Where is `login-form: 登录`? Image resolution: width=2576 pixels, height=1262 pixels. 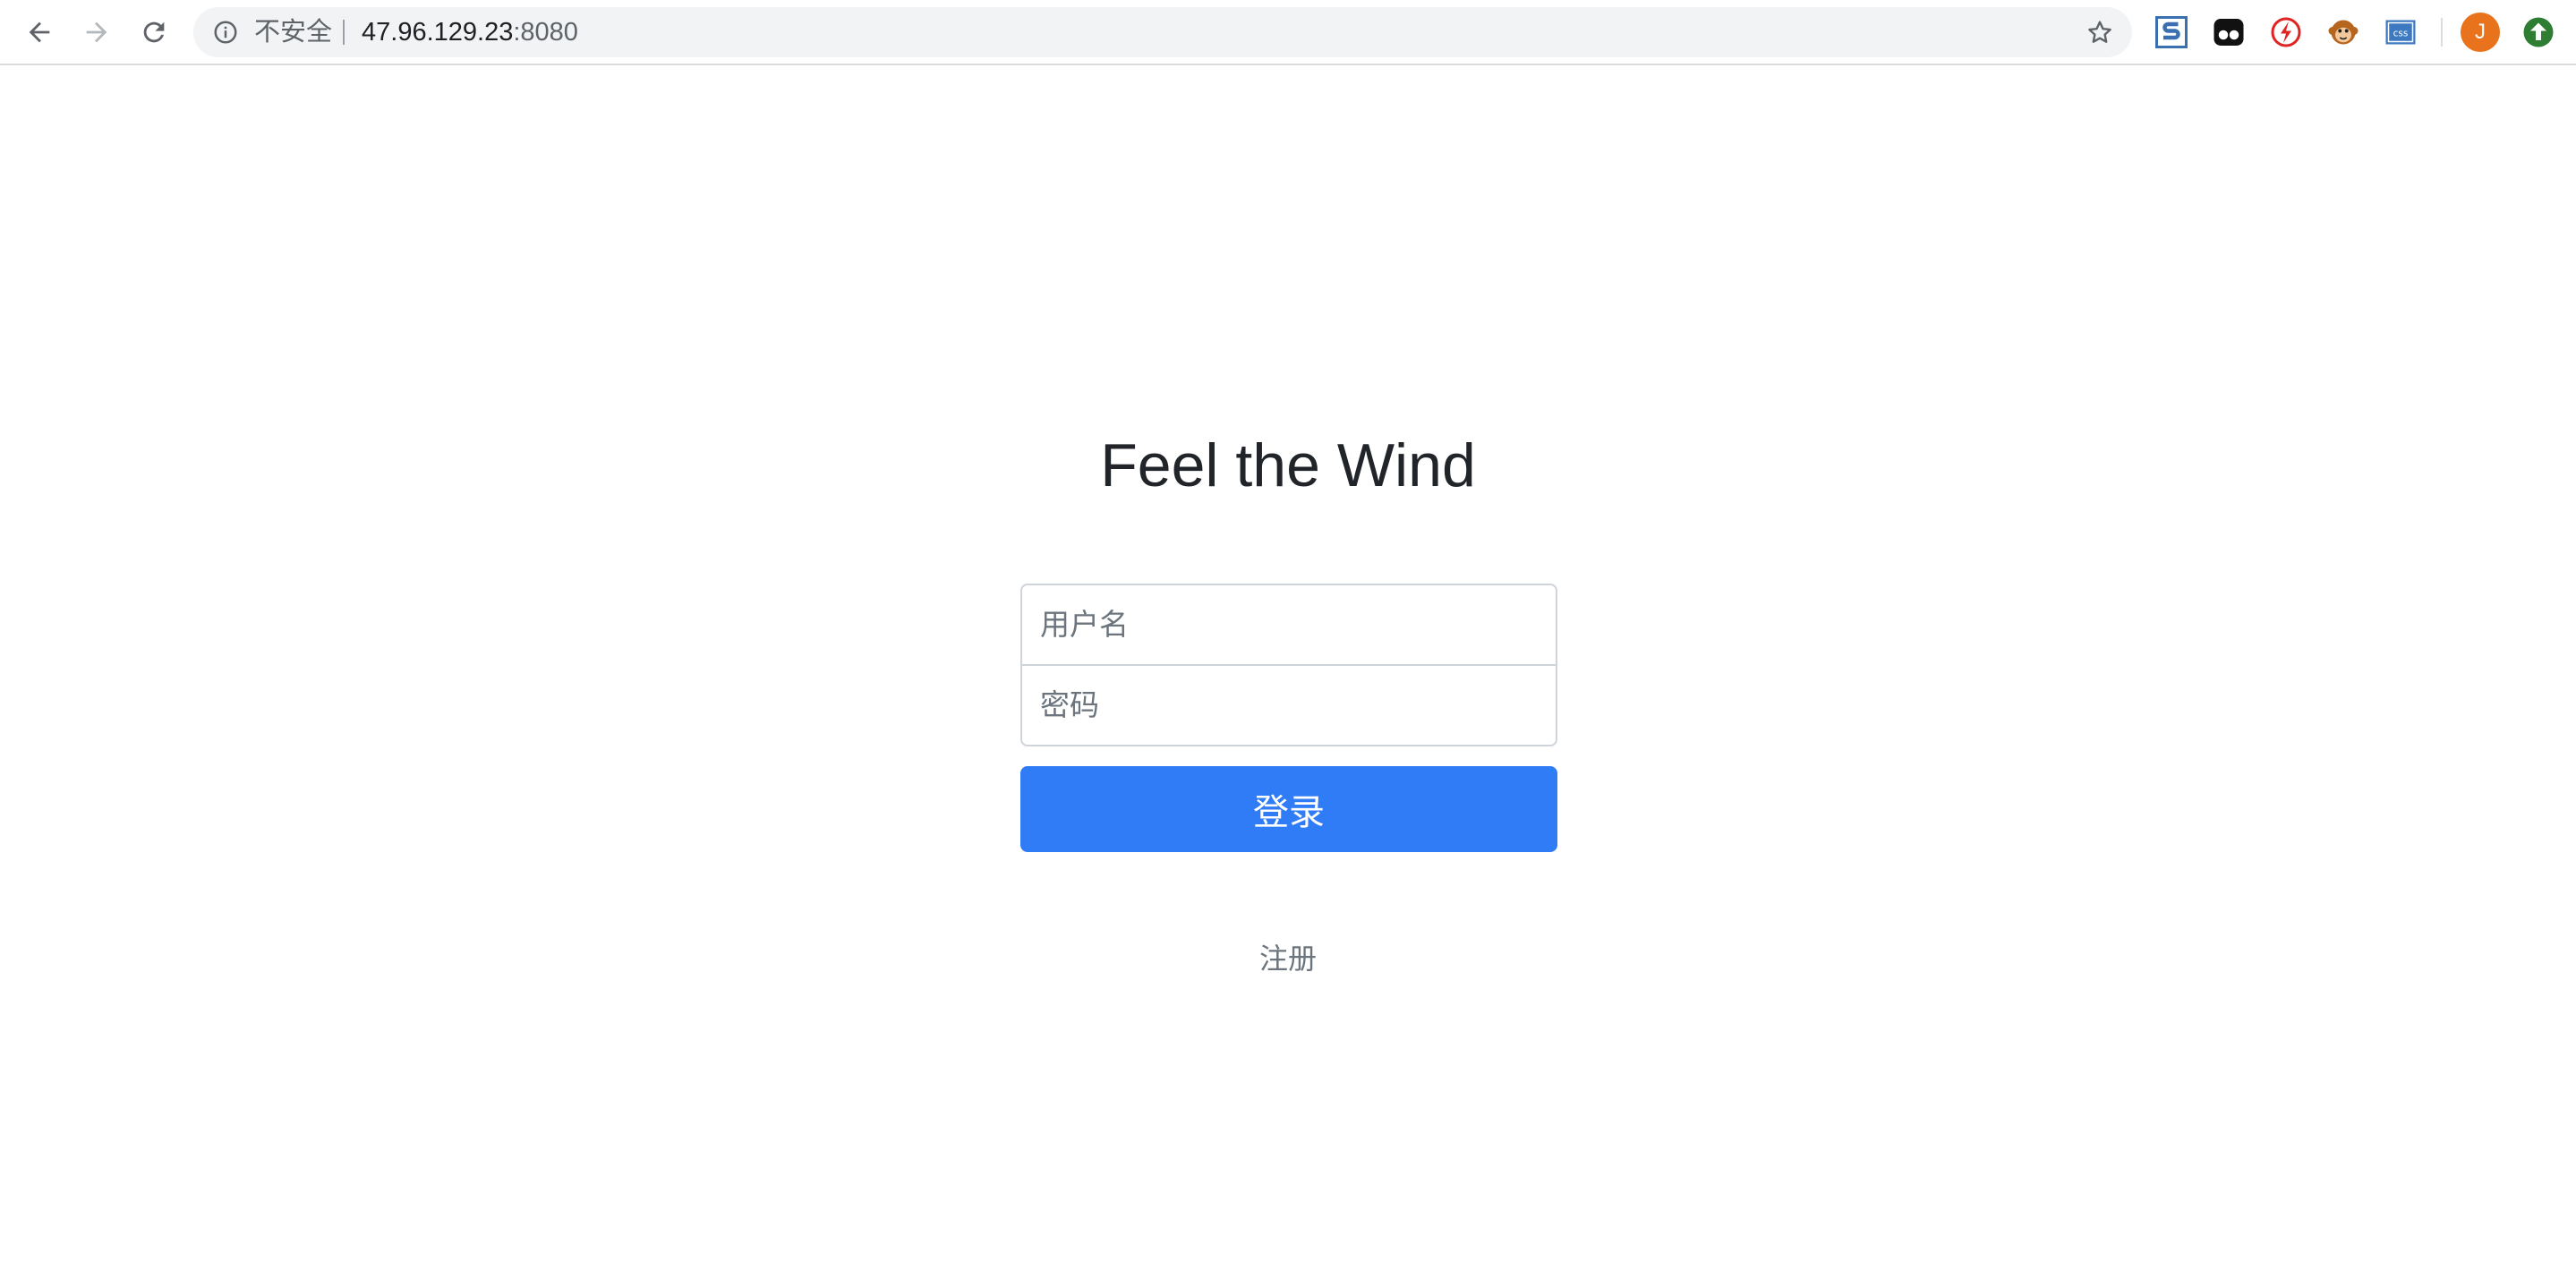 login-form: 登录 is located at coordinates (1288, 718).